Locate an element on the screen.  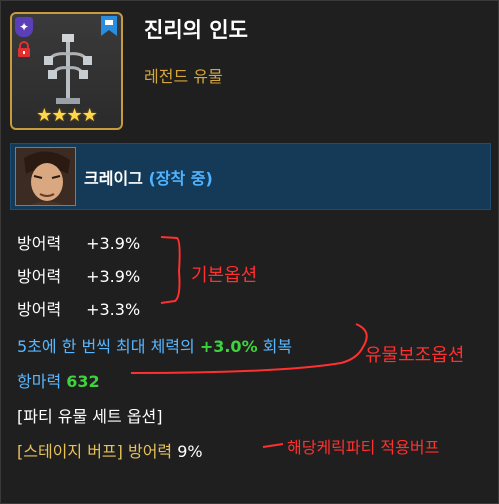
relic-sub-option: 5초에 한 번씩 최대 체력의 +3.0% 회복 is located at coordinates (154, 345).